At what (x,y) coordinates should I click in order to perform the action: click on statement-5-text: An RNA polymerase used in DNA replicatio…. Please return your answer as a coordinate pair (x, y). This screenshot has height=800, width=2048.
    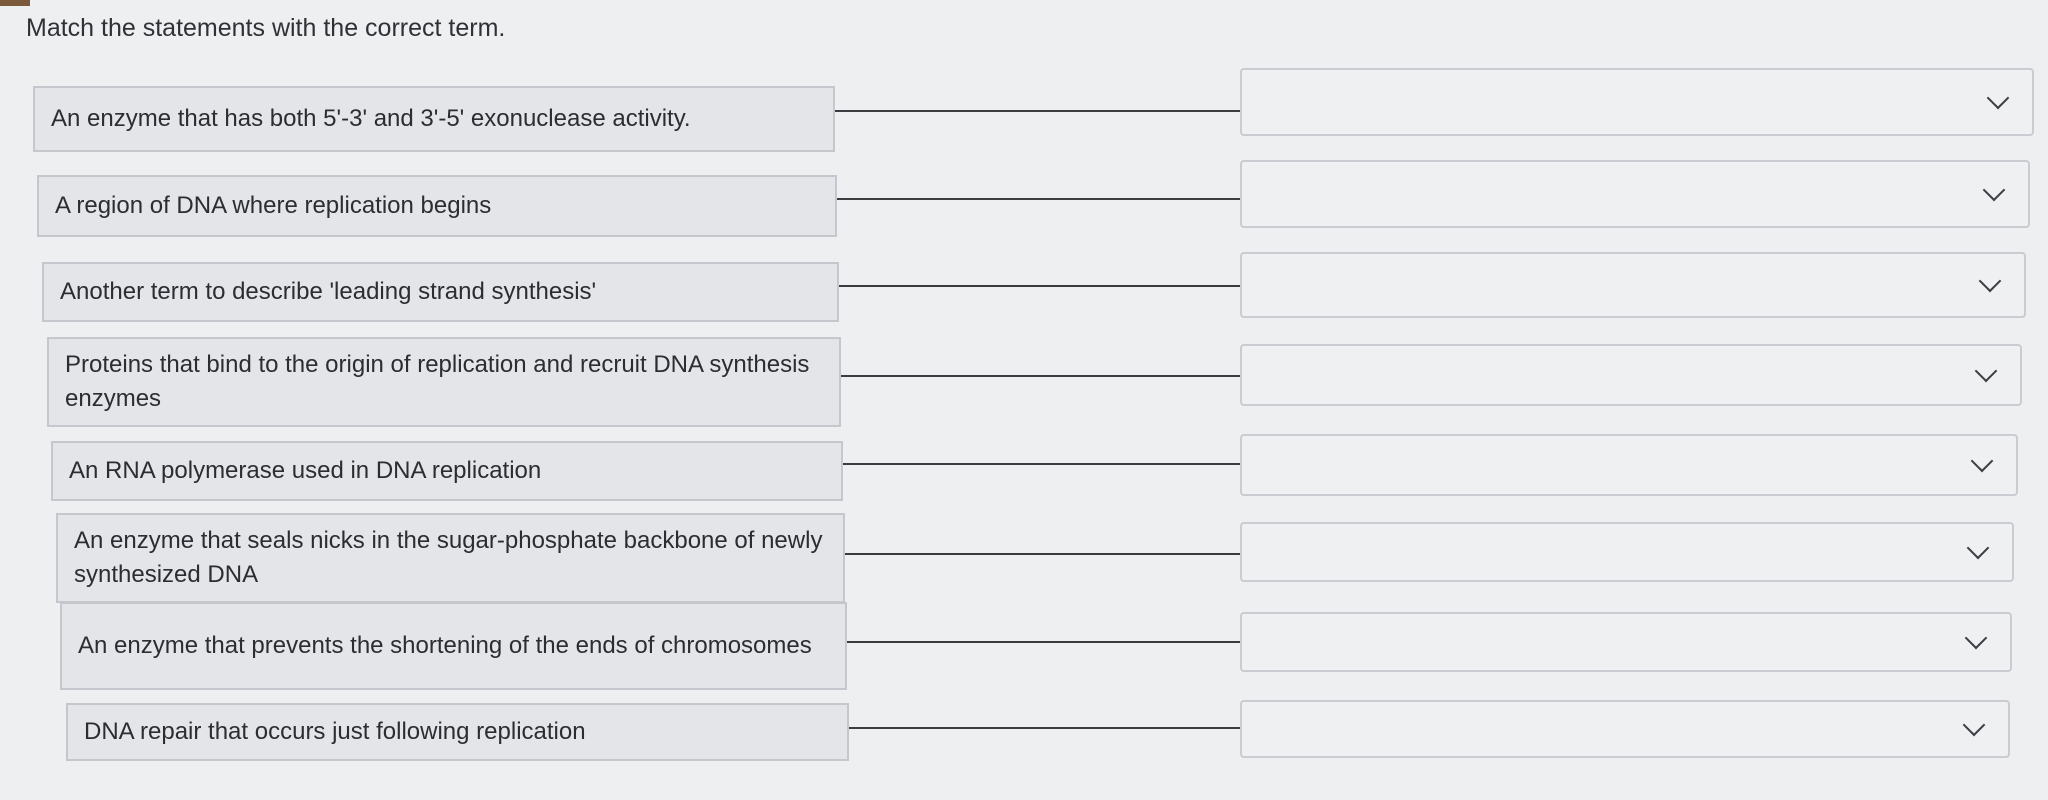
    Looking at the image, I should click on (305, 470).